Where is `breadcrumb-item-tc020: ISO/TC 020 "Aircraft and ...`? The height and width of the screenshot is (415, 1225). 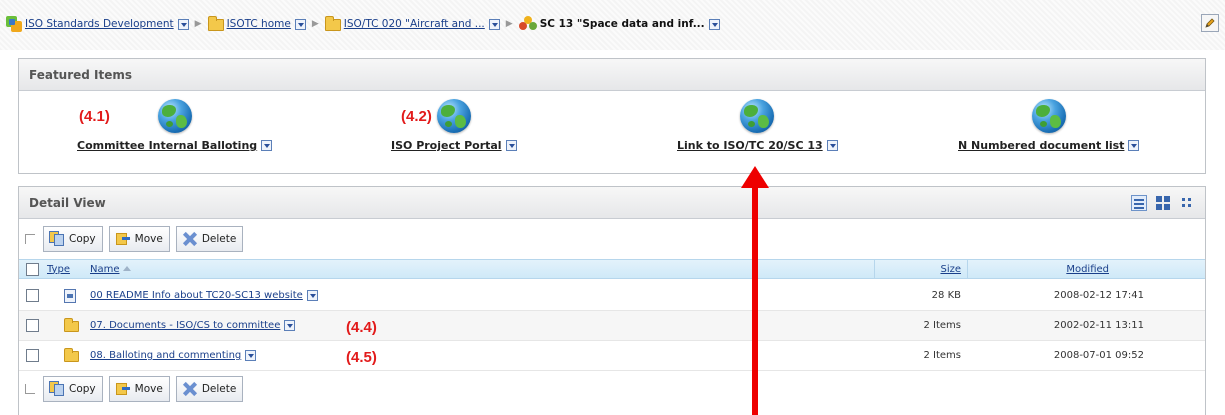
breadcrumb-item-tc020: ISO/TC 020 "Aircraft and ... is located at coordinates (412, 23).